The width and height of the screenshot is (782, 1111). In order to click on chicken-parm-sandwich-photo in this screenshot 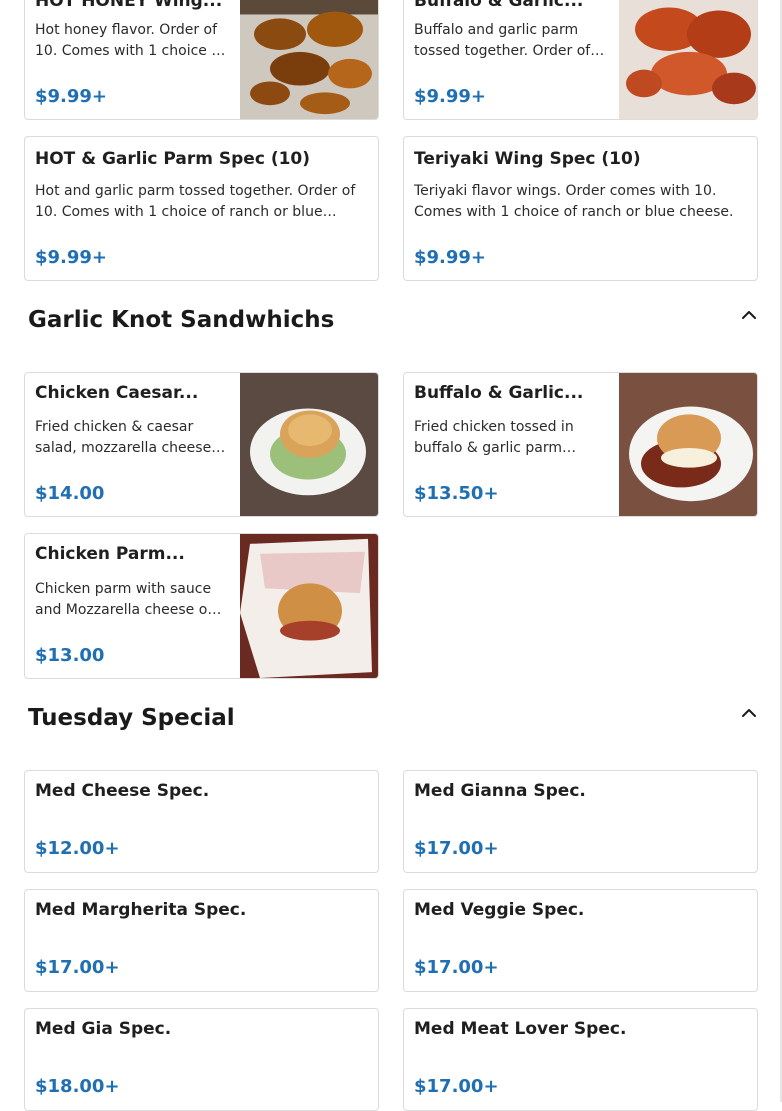, I will do `click(309, 606)`.